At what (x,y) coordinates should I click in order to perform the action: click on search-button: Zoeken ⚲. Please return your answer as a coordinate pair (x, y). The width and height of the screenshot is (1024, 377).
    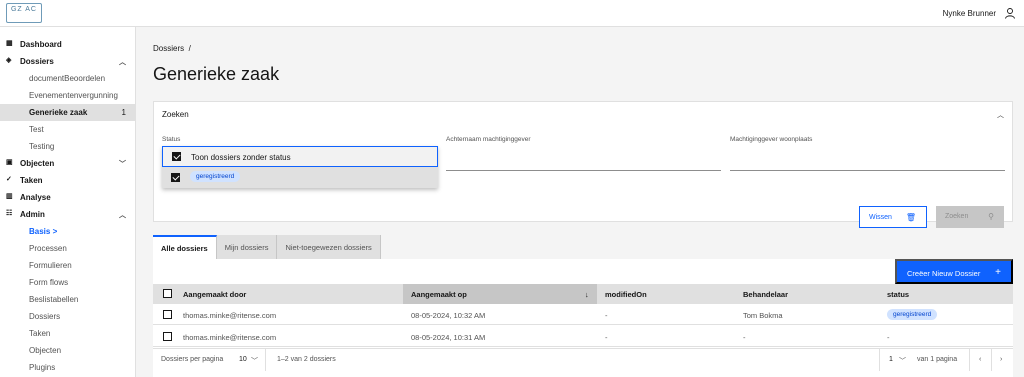
    Looking at the image, I should click on (970, 217).